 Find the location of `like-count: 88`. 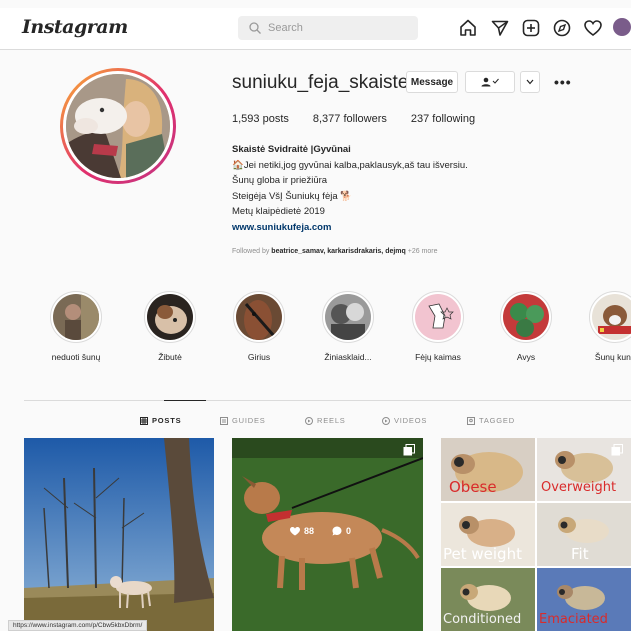

like-count: 88 is located at coordinates (309, 531).